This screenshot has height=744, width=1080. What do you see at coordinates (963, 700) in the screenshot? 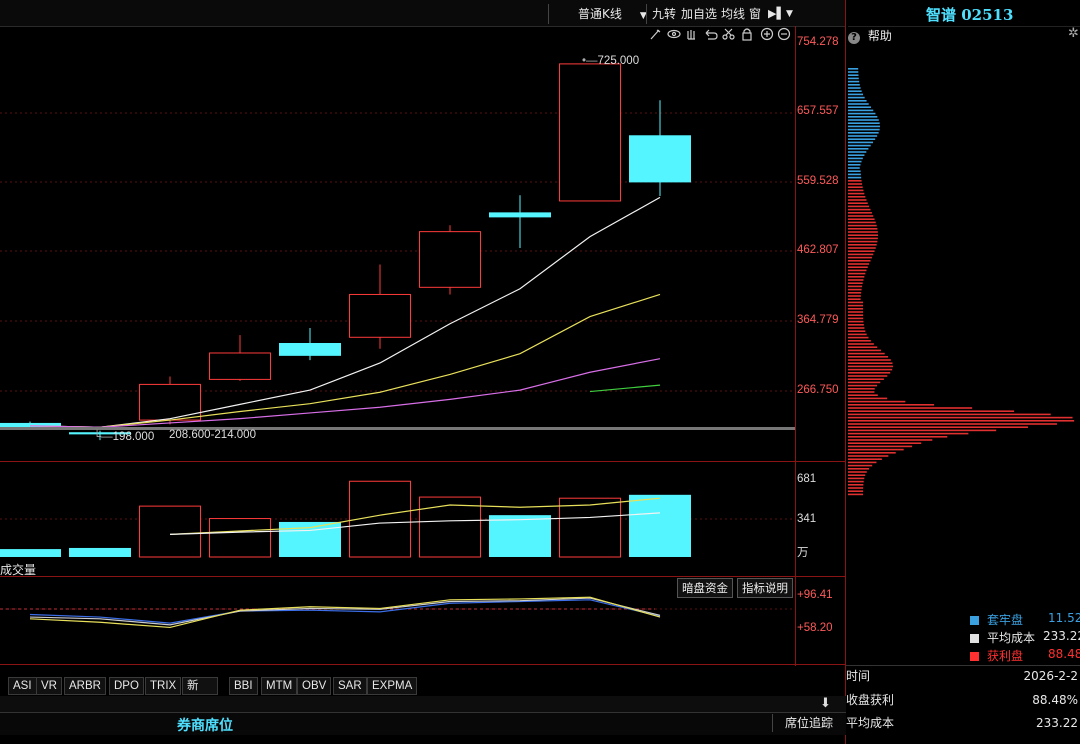
I see `info-close-profit: 收盘获利 88.48%` at bounding box center [963, 700].